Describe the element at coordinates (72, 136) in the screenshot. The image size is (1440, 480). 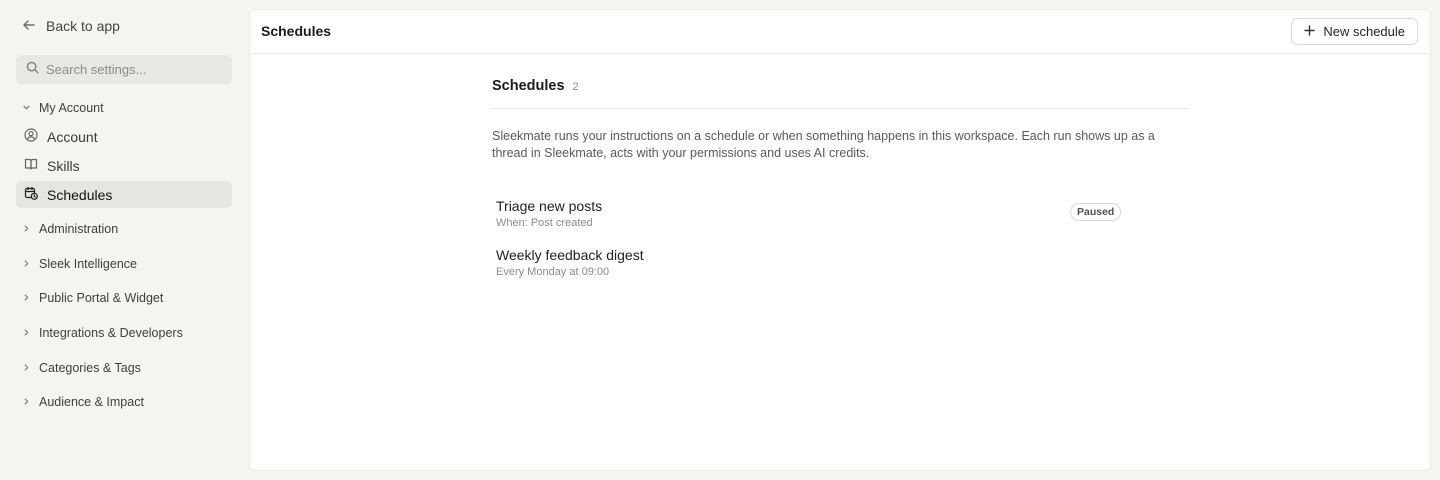
I see `sidebar-item-label: Account` at that location.